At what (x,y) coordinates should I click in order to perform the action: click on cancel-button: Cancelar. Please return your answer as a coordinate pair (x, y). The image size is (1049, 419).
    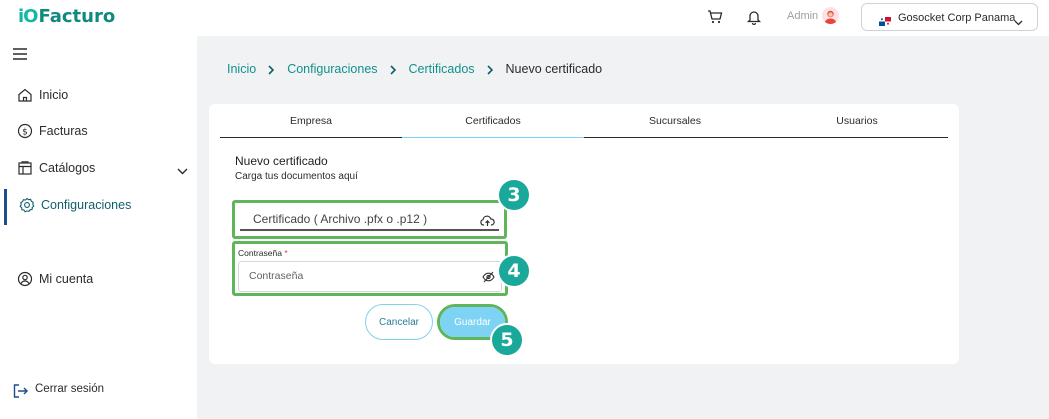
    Looking at the image, I should click on (399, 322).